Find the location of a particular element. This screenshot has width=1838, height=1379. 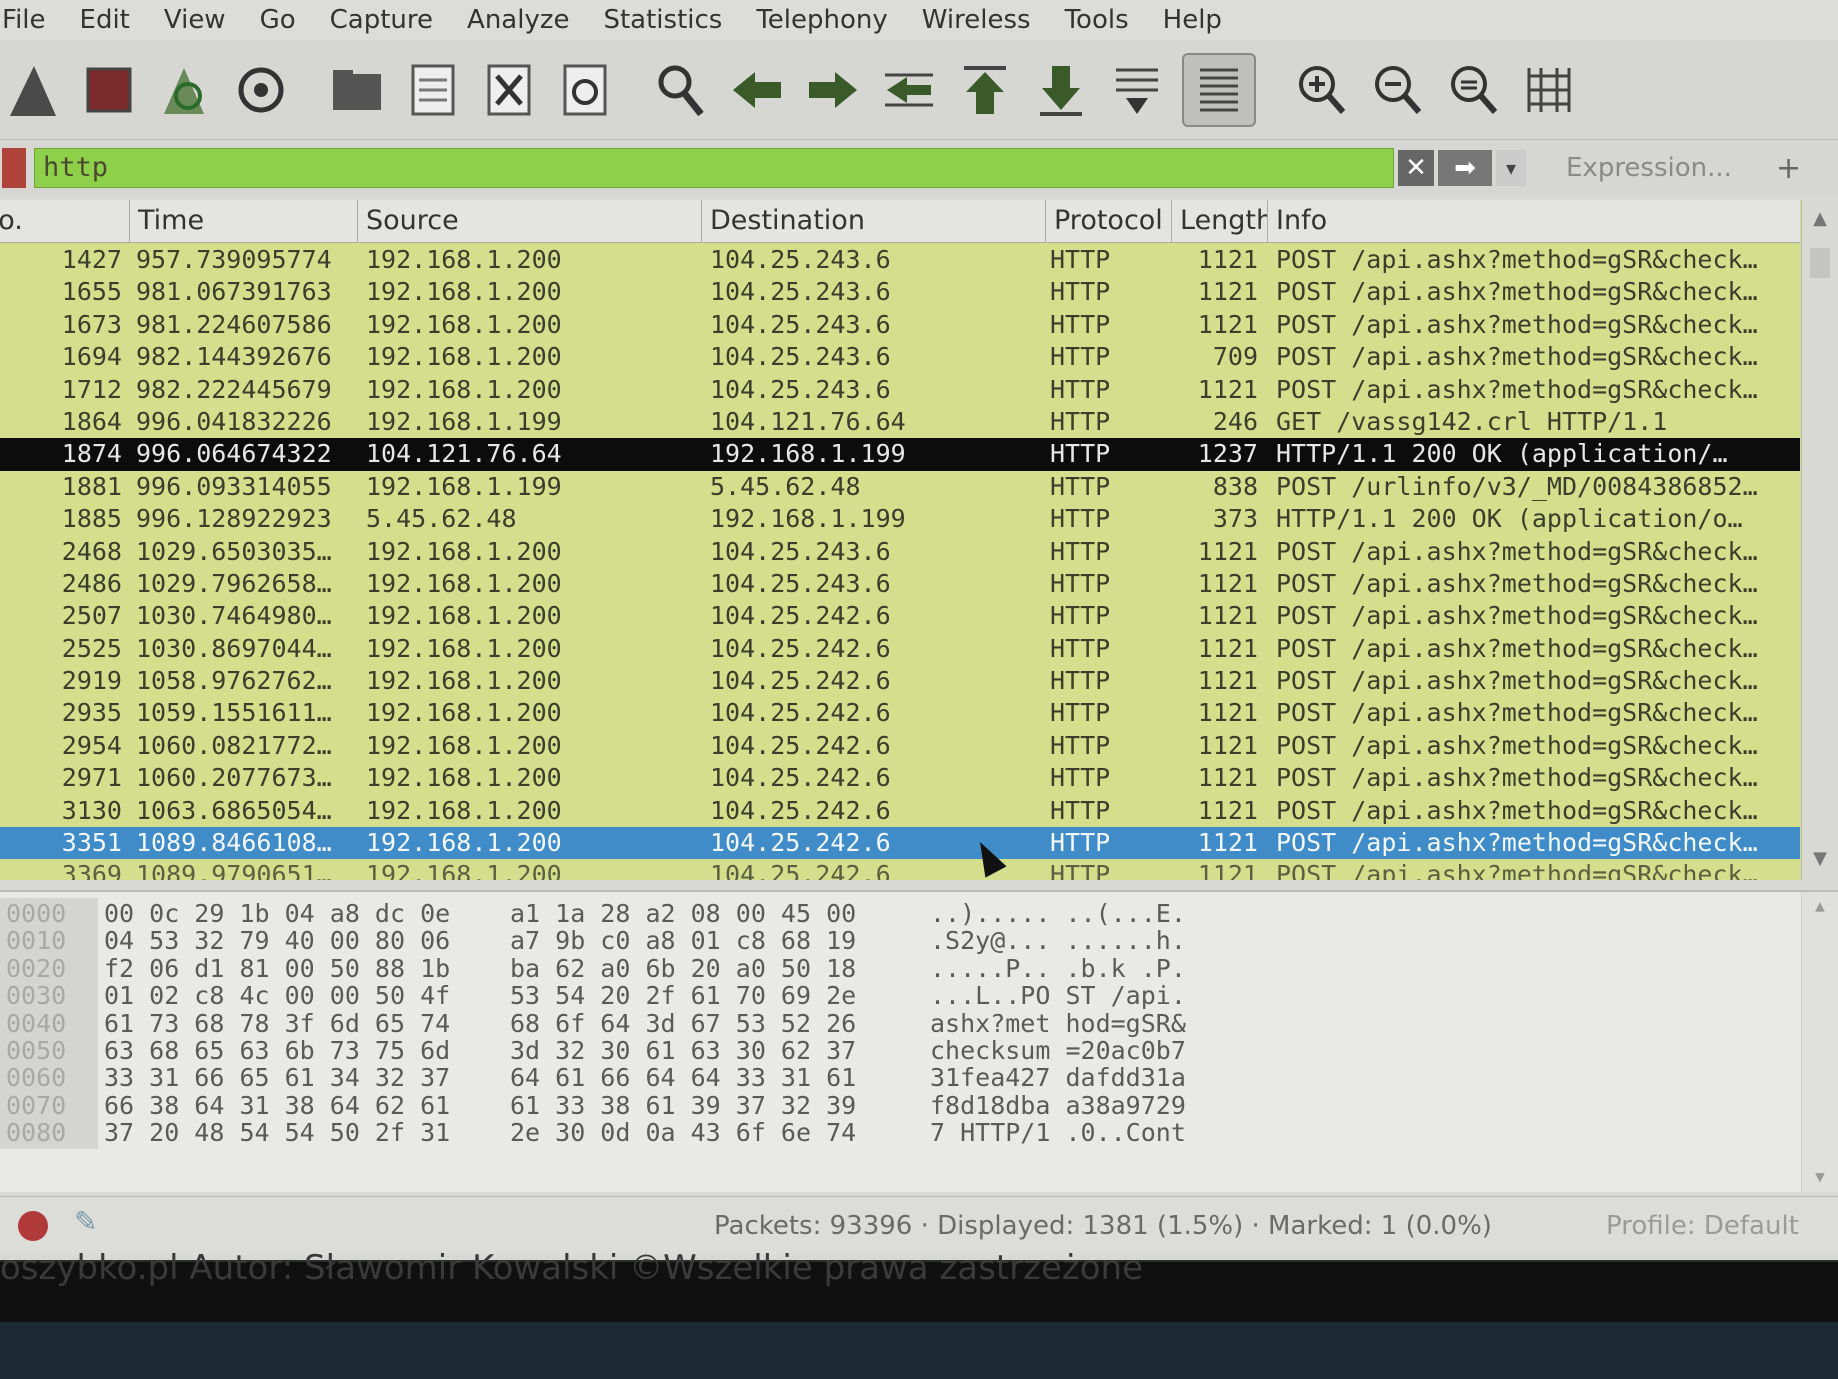

scrollbar-thumb is located at coordinates (1820, 263).